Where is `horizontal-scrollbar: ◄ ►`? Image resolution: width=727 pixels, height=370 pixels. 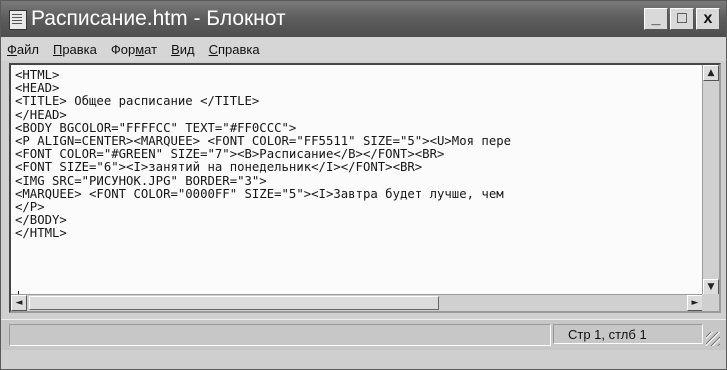
horizontal-scrollbar: ◄ ► is located at coordinates (357, 302).